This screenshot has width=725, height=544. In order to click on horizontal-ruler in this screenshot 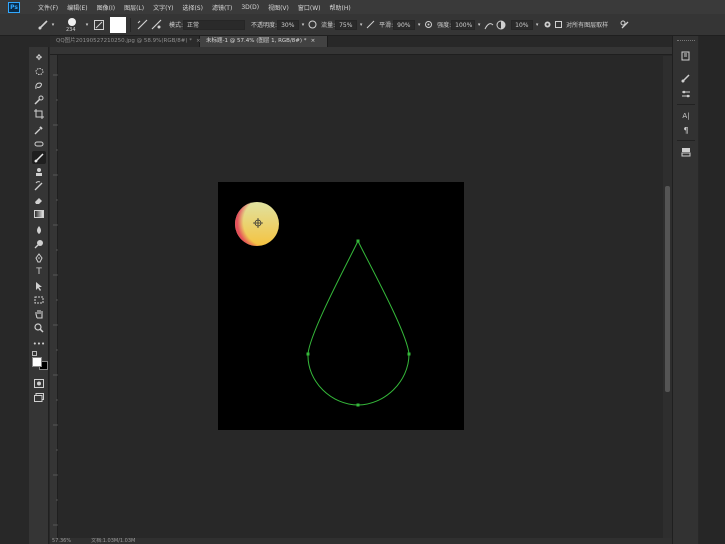, I will do `click(361, 54)`.